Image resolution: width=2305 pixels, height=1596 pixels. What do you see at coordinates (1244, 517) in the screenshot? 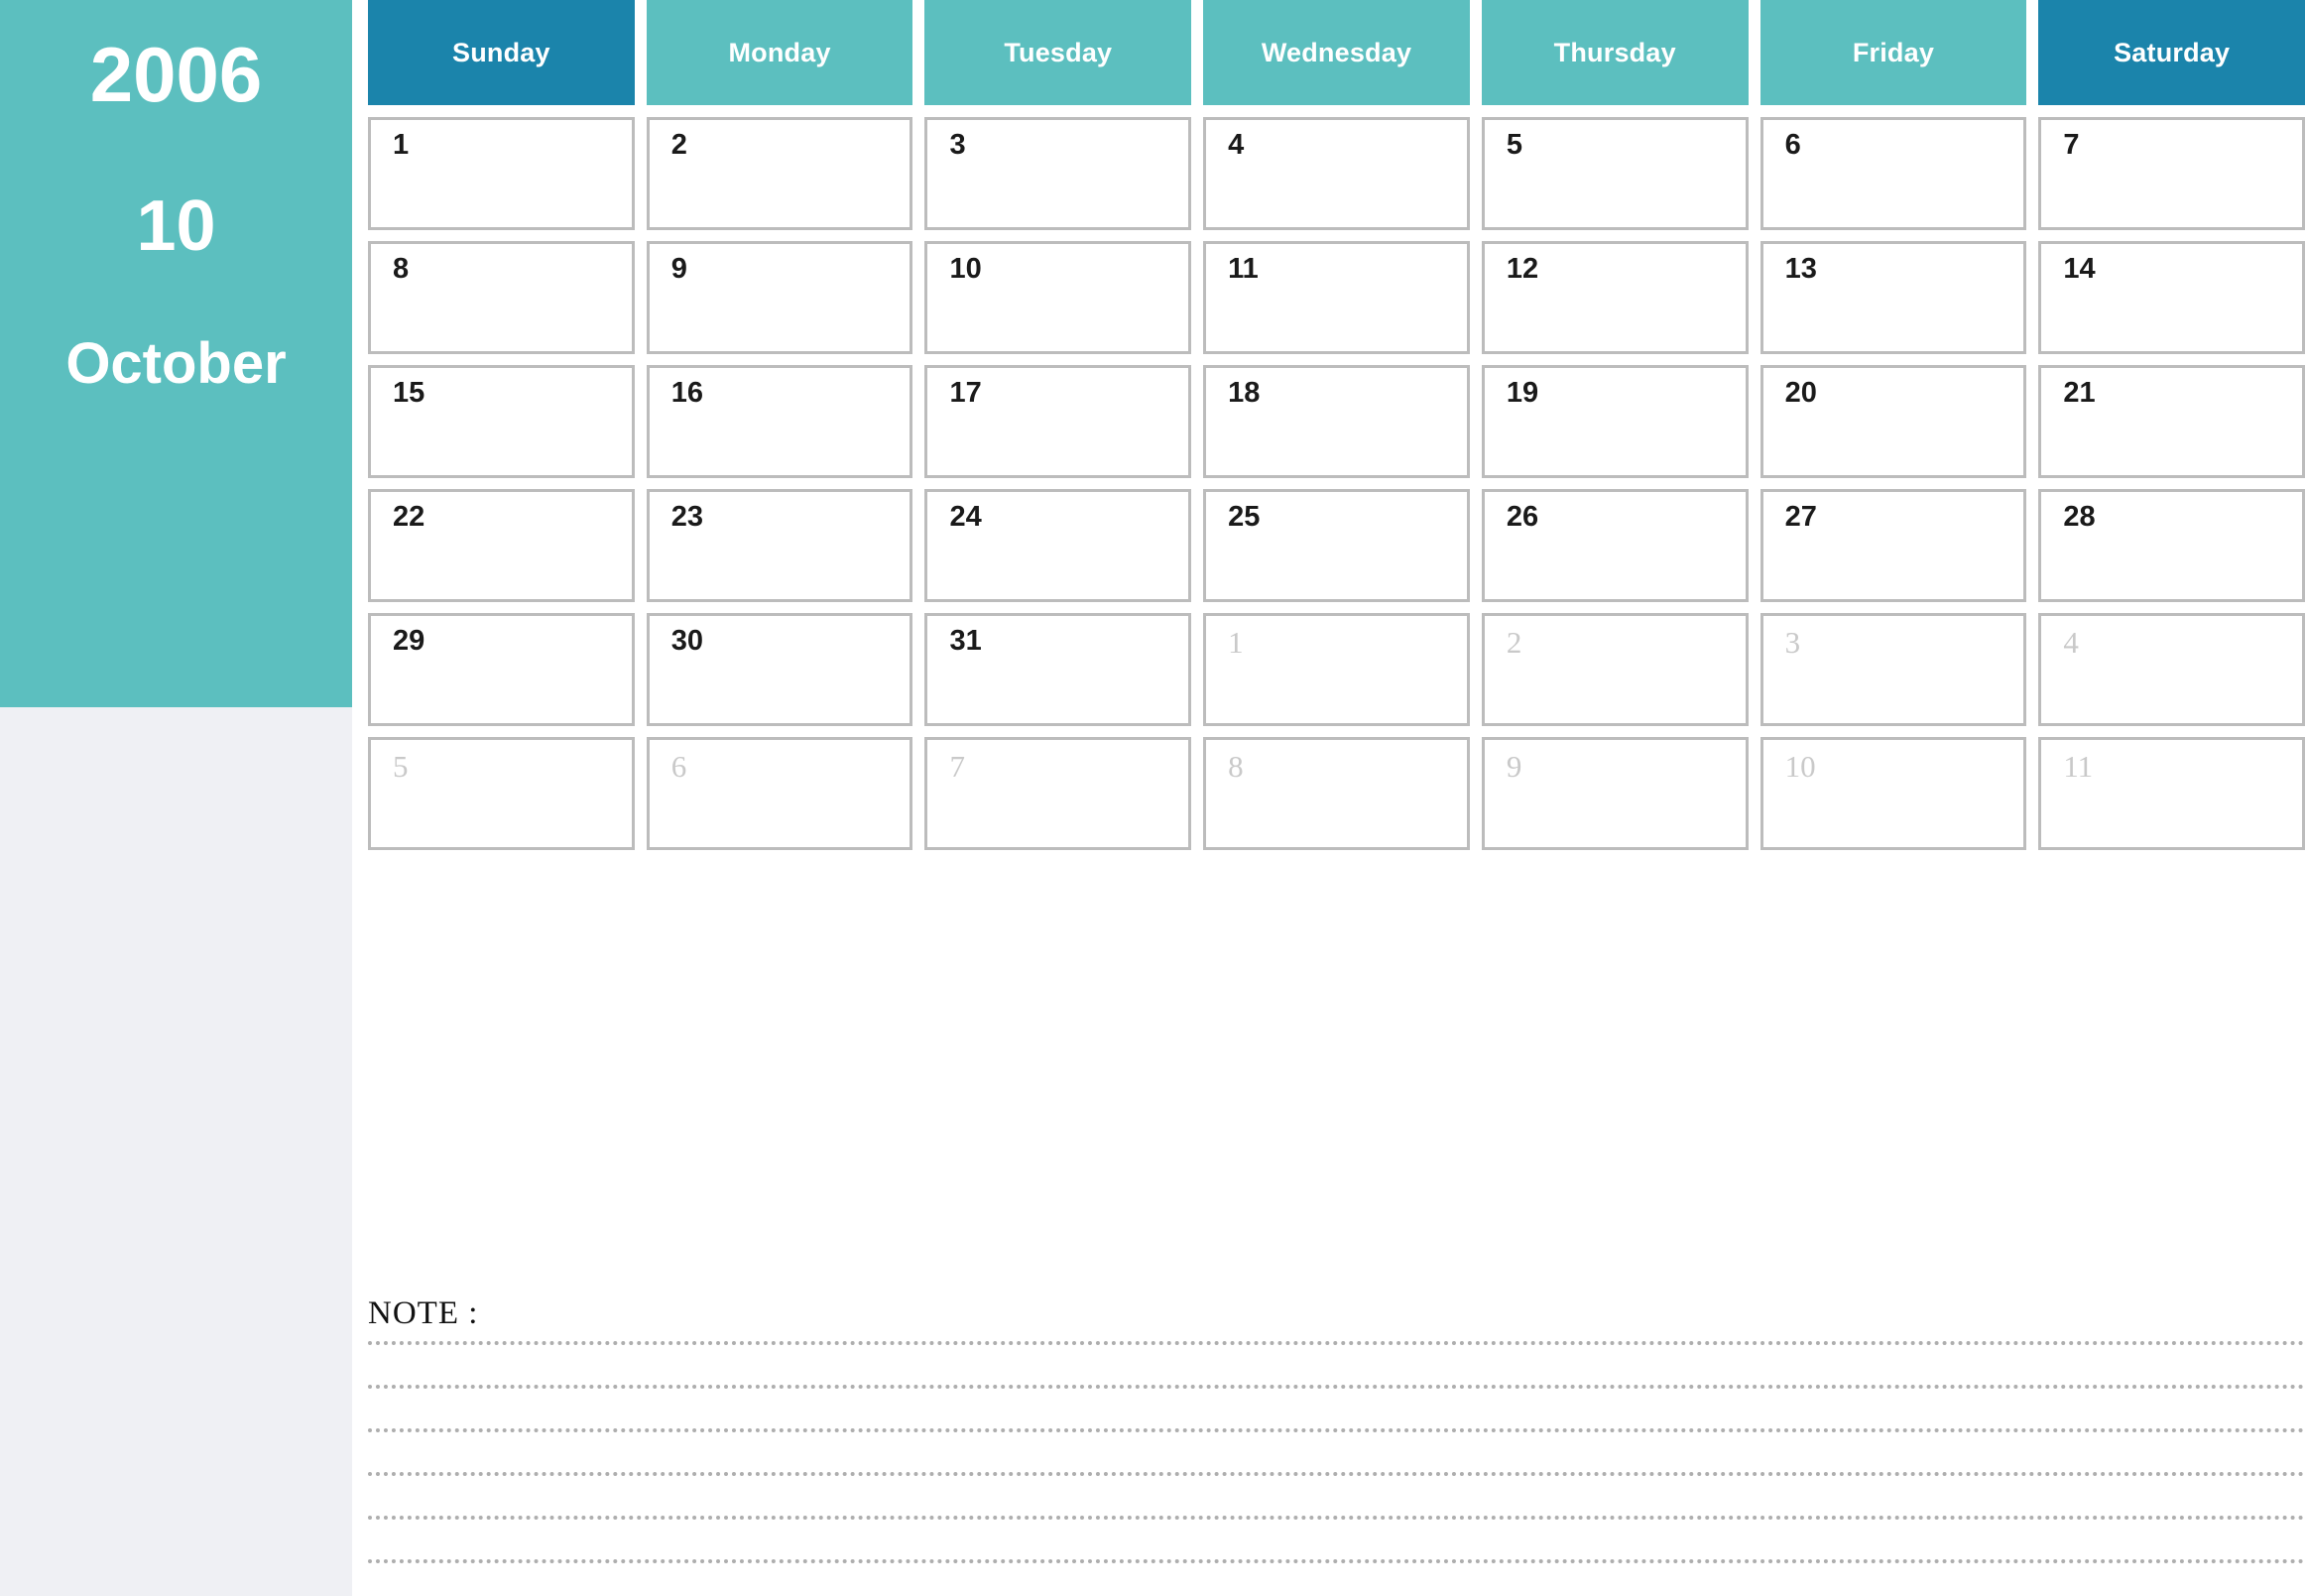
I see `day-number: 25` at bounding box center [1244, 517].